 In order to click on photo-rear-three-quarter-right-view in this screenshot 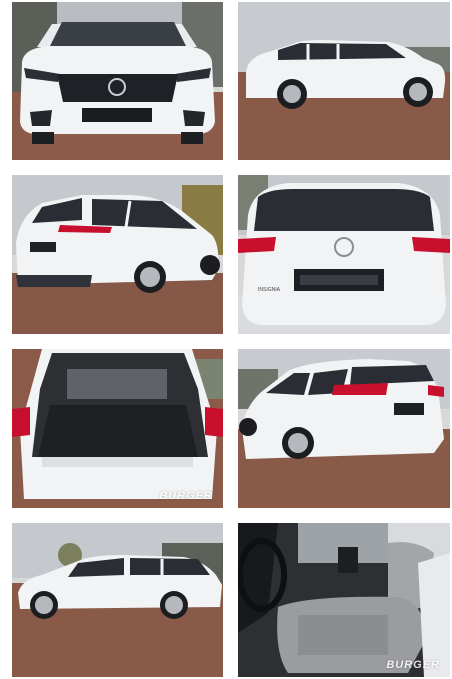, I will do `click(344, 428)`.